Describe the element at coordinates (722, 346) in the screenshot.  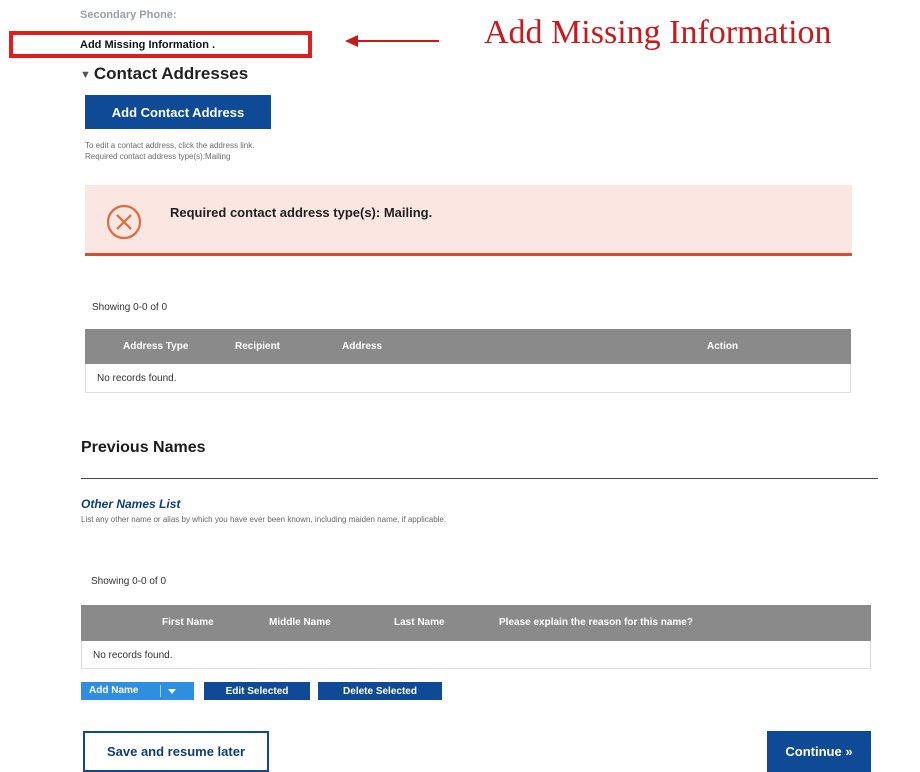
I see `column-header-action: Action` at that location.